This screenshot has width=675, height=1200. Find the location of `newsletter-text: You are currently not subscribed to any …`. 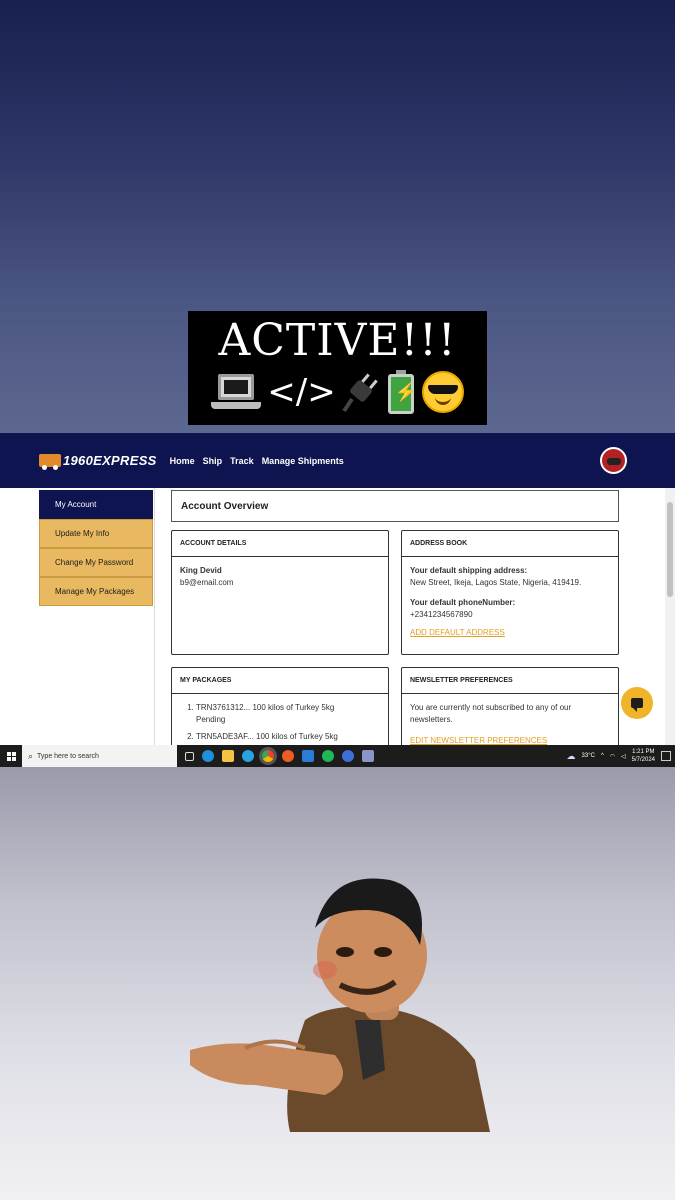

newsletter-text: You are currently not subscribed to any … is located at coordinates (491, 713).